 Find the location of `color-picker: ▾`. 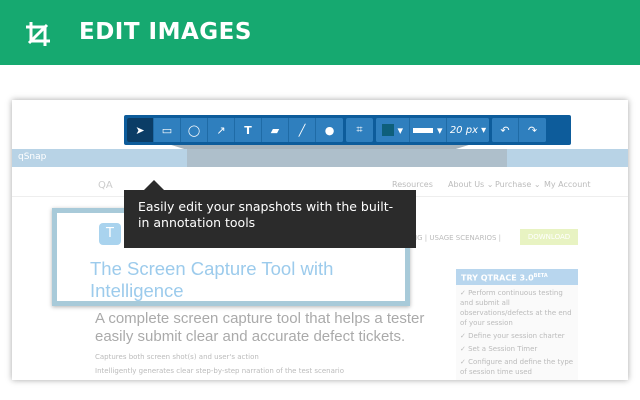

color-picker: ▾ is located at coordinates (393, 130).